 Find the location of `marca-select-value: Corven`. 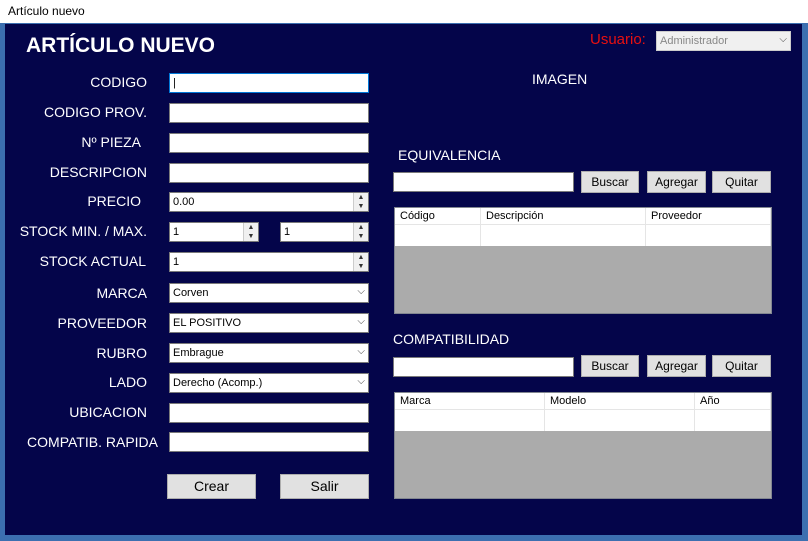

marca-select-value: Corven is located at coordinates (191, 293).